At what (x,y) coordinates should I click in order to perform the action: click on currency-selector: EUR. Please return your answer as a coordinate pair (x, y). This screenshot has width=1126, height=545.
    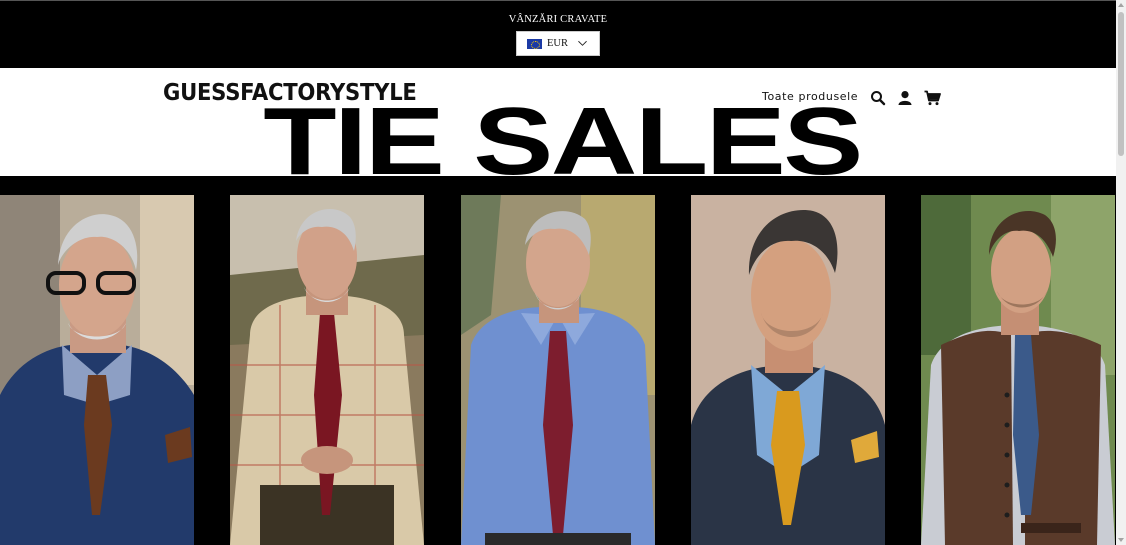
    Looking at the image, I should click on (558, 43).